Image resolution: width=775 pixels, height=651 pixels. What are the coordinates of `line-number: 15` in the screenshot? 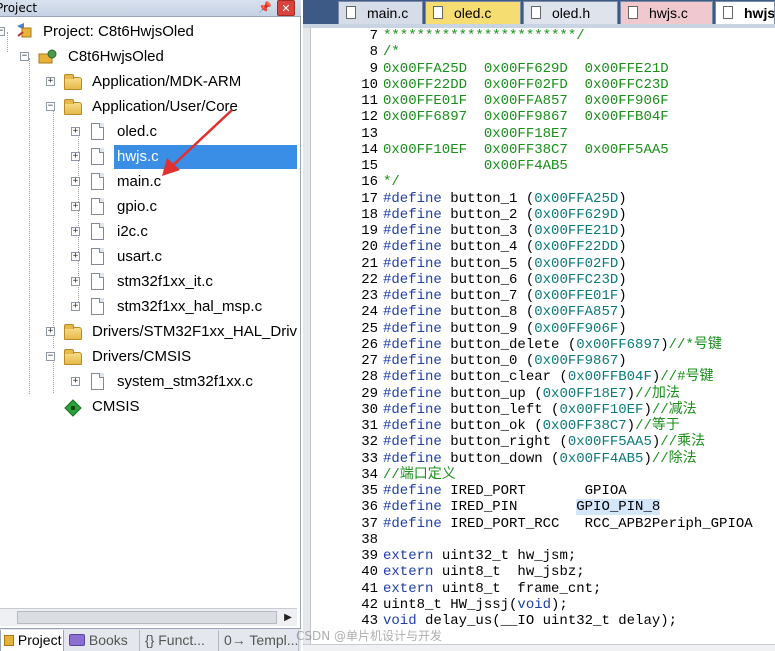 It's located at (369, 166).